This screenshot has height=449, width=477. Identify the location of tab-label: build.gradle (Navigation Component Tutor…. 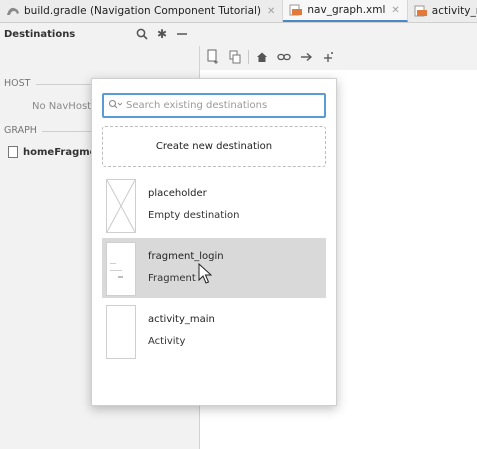
(143, 11).